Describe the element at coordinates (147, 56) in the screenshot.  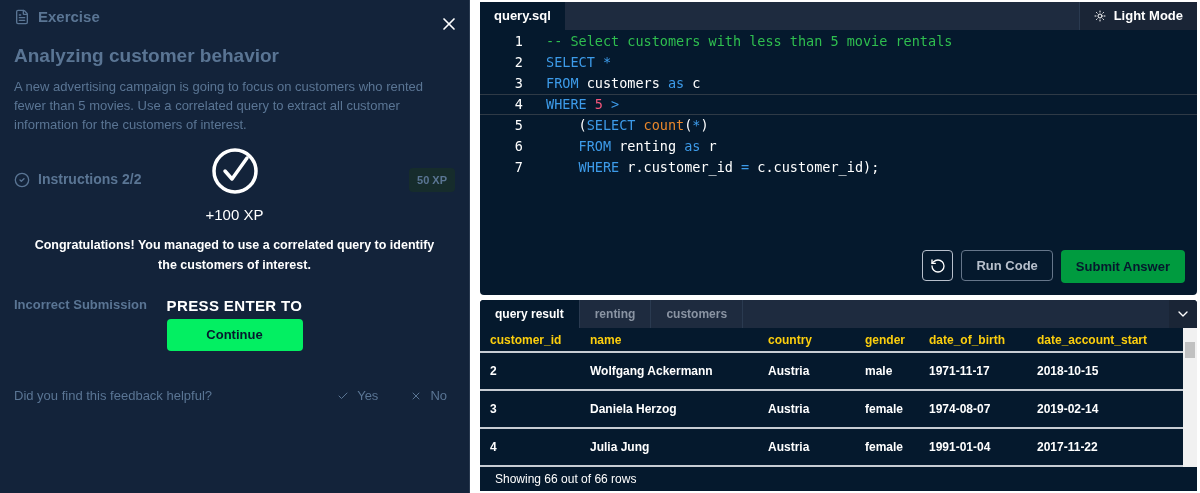
I see `exercise-title: Analyzing customer behavior` at that location.